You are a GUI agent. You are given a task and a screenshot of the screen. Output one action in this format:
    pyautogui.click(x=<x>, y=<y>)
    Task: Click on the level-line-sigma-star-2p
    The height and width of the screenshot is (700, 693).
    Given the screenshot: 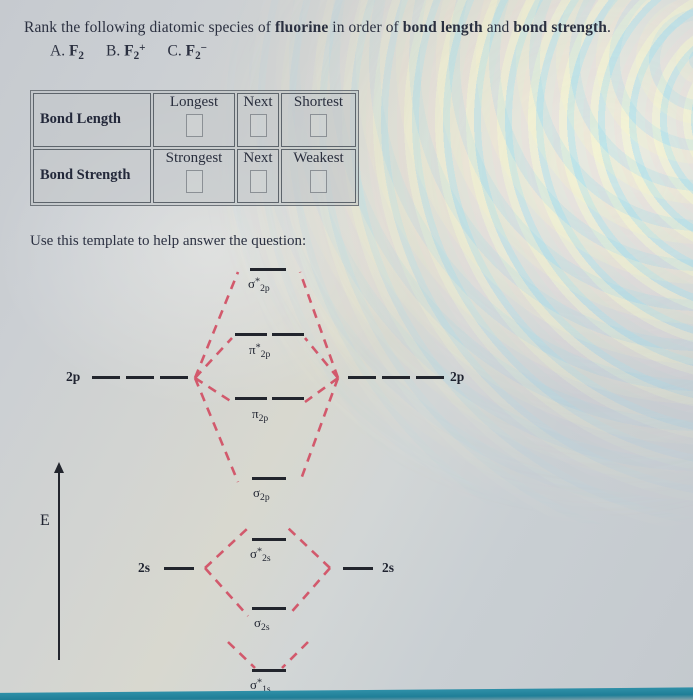 What is the action you would take?
    pyautogui.click(x=268, y=269)
    